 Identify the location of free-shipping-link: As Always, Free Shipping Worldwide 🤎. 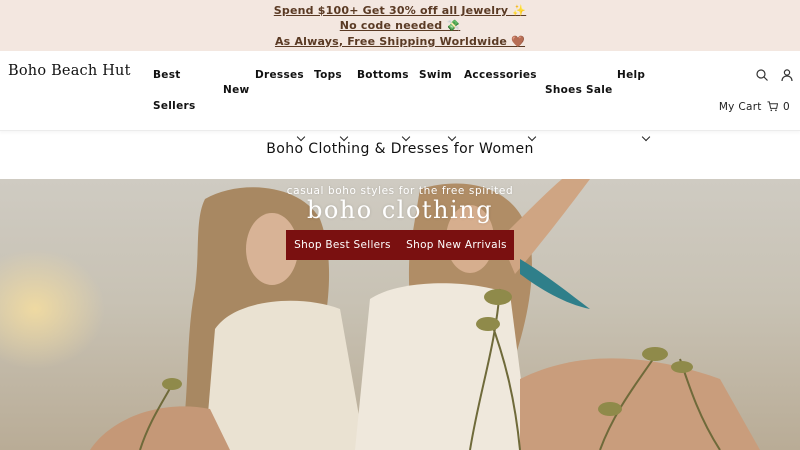
(400, 41).